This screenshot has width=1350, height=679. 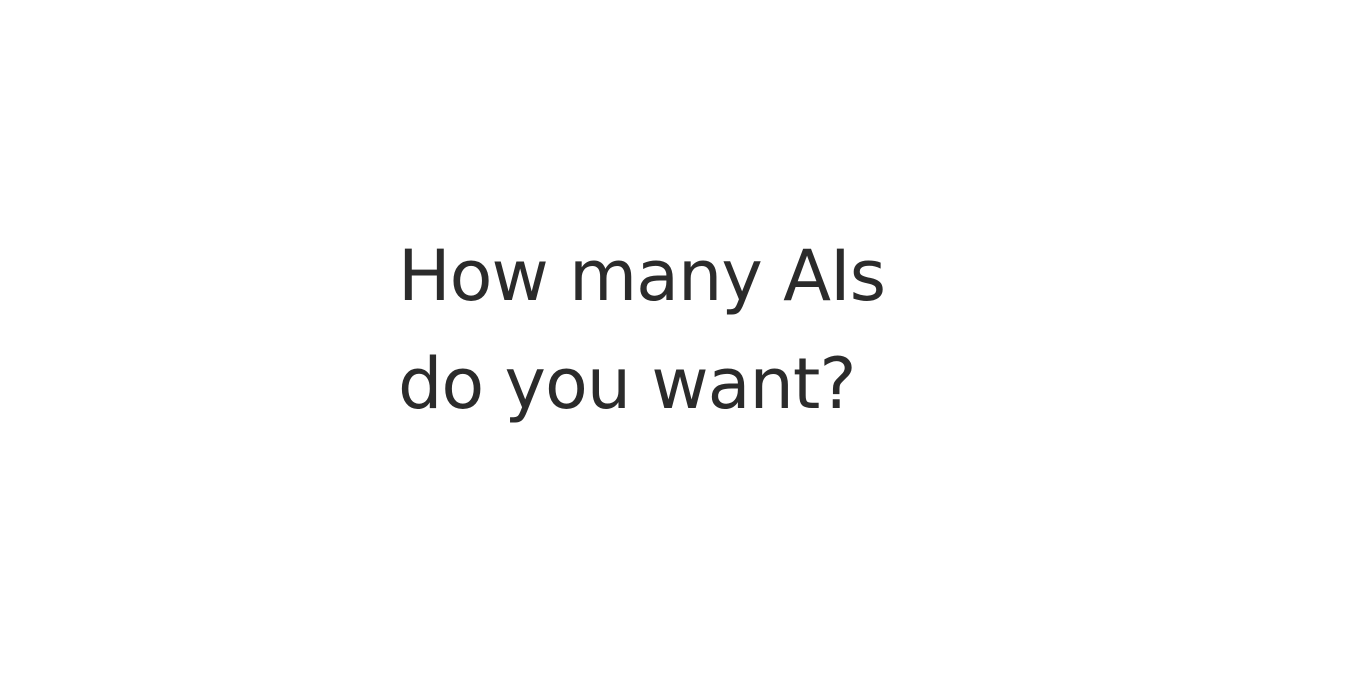 I want to click on question-line-1: How many AIs, so click(x=642, y=276).